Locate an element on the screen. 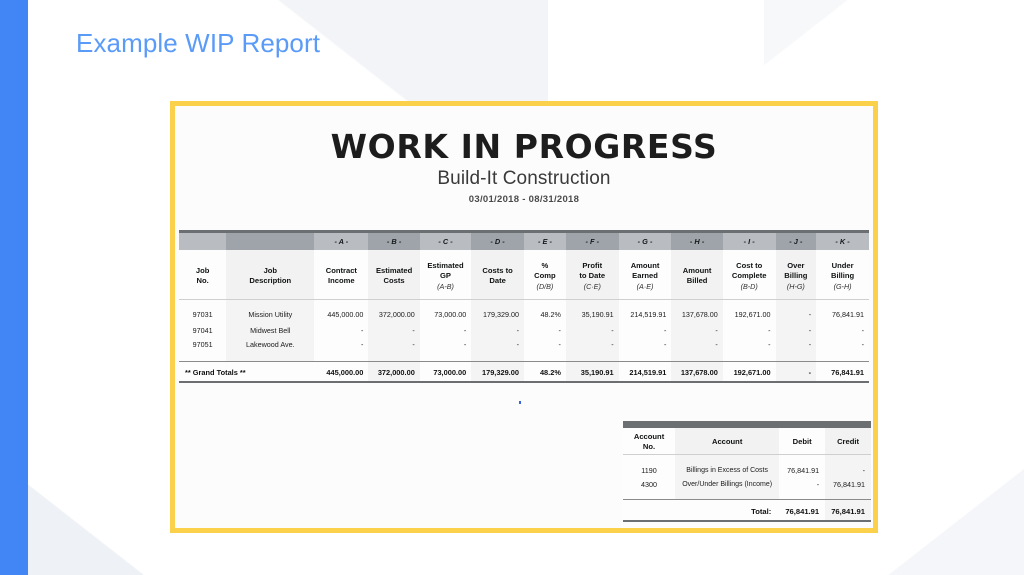  column-header-row: Job No. Job Description Contract Income is located at coordinates (524, 275).